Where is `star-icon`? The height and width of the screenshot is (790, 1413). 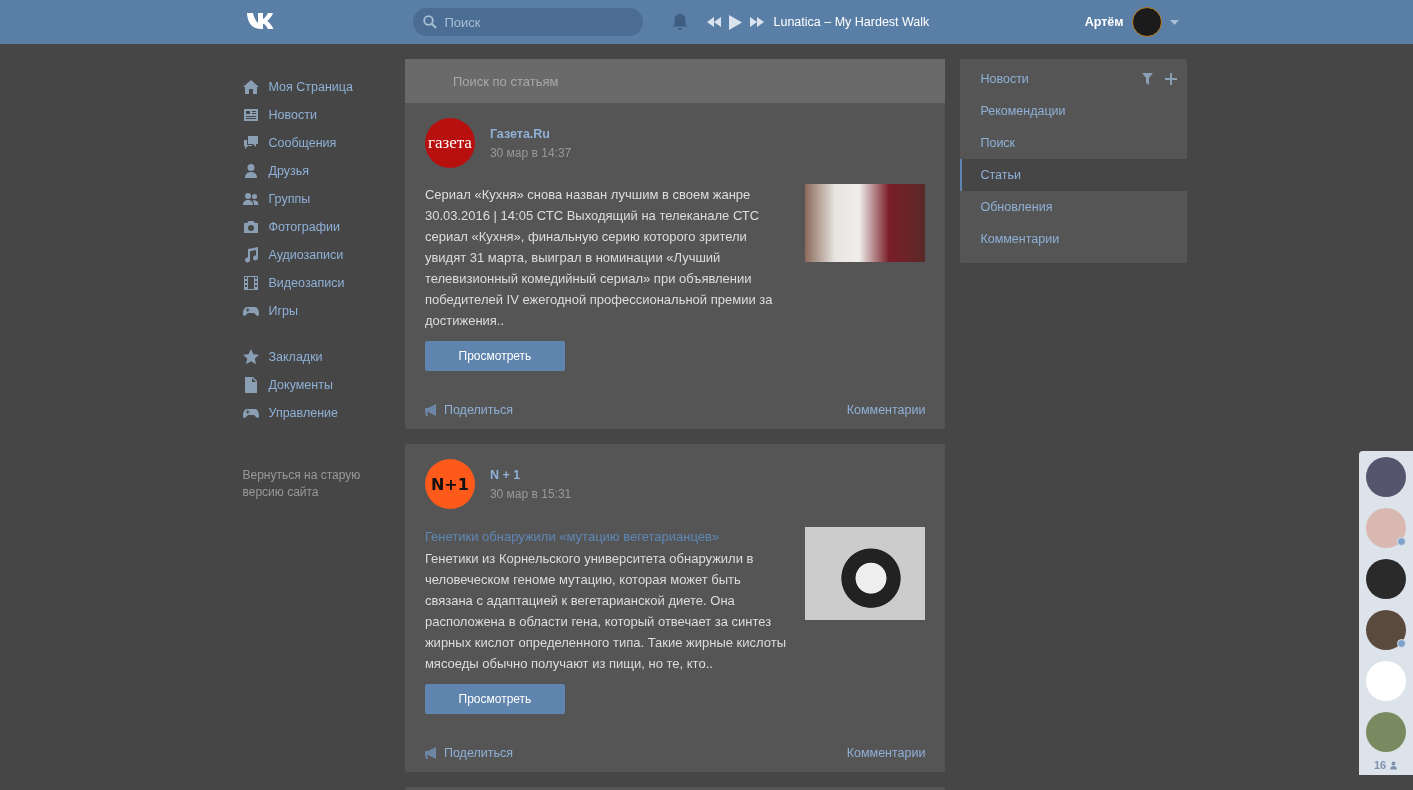 star-icon is located at coordinates (250, 357).